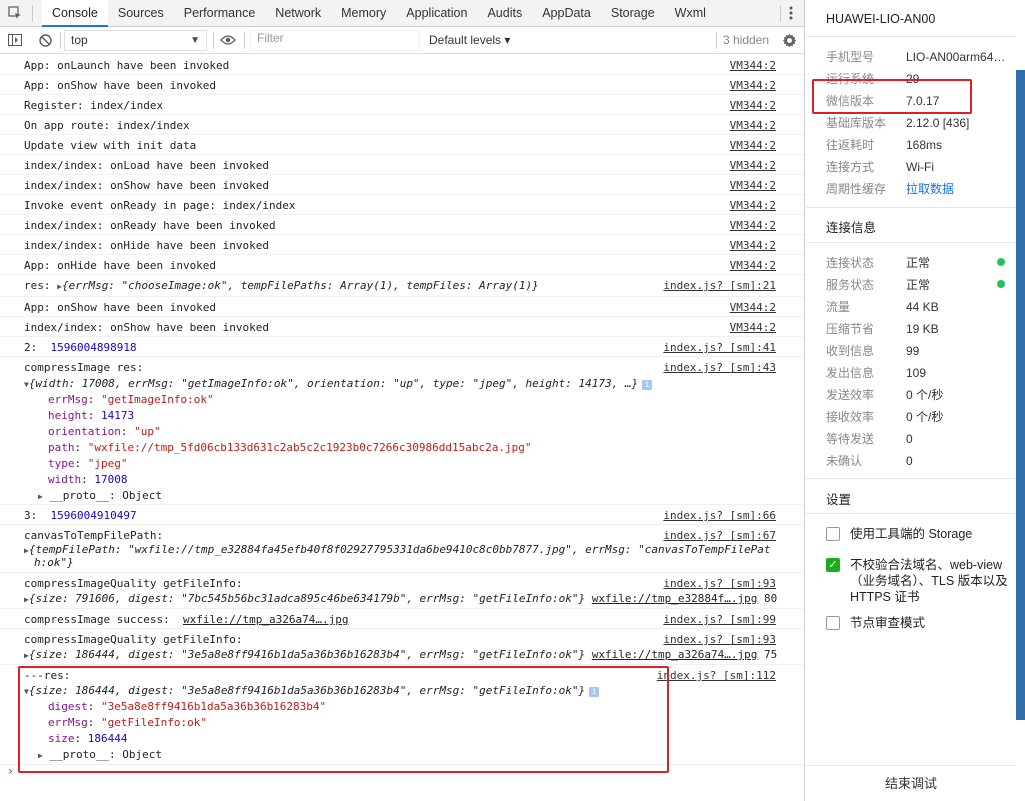 Image resolution: width=1025 pixels, height=801 pixels. I want to click on info-value: 正常, so click(918, 285).